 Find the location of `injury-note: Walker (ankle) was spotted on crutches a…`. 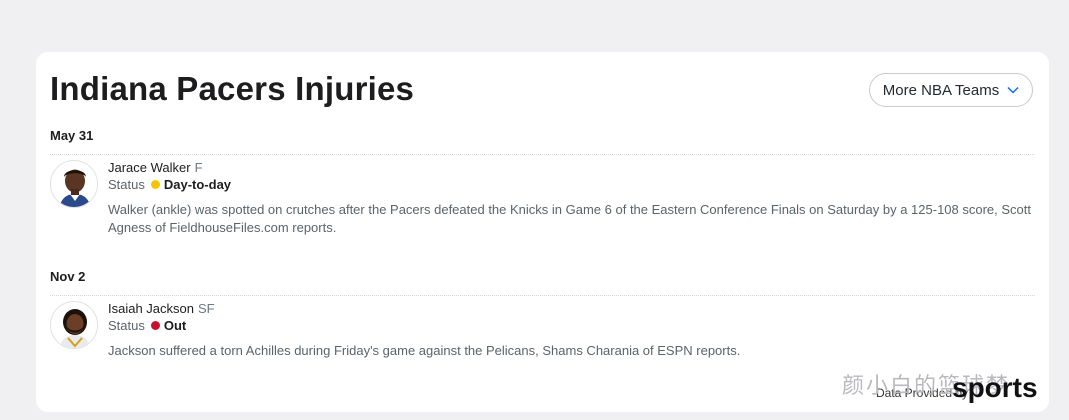

injury-note: Walker (ankle) was spotted on crutches a… is located at coordinates (570, 218).